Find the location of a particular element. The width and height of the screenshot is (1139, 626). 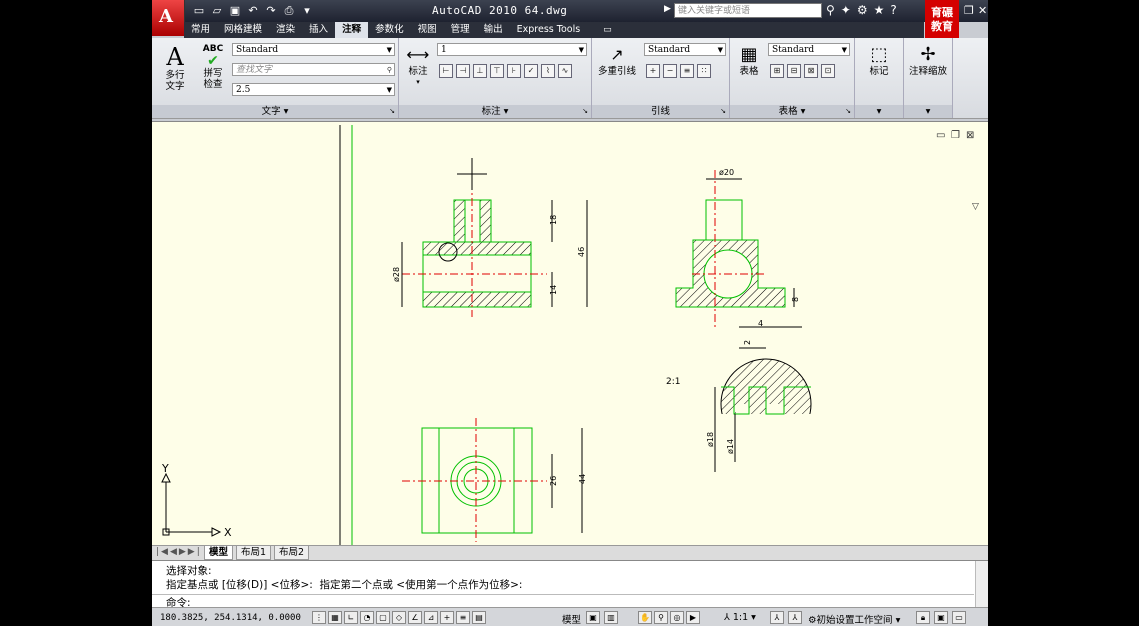

open-icon: ▱ is located at coordinates (217, 11).